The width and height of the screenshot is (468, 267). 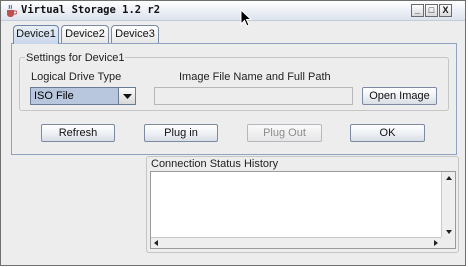 I want to click on tab-device2: Device2, so click(x=85, y=34).